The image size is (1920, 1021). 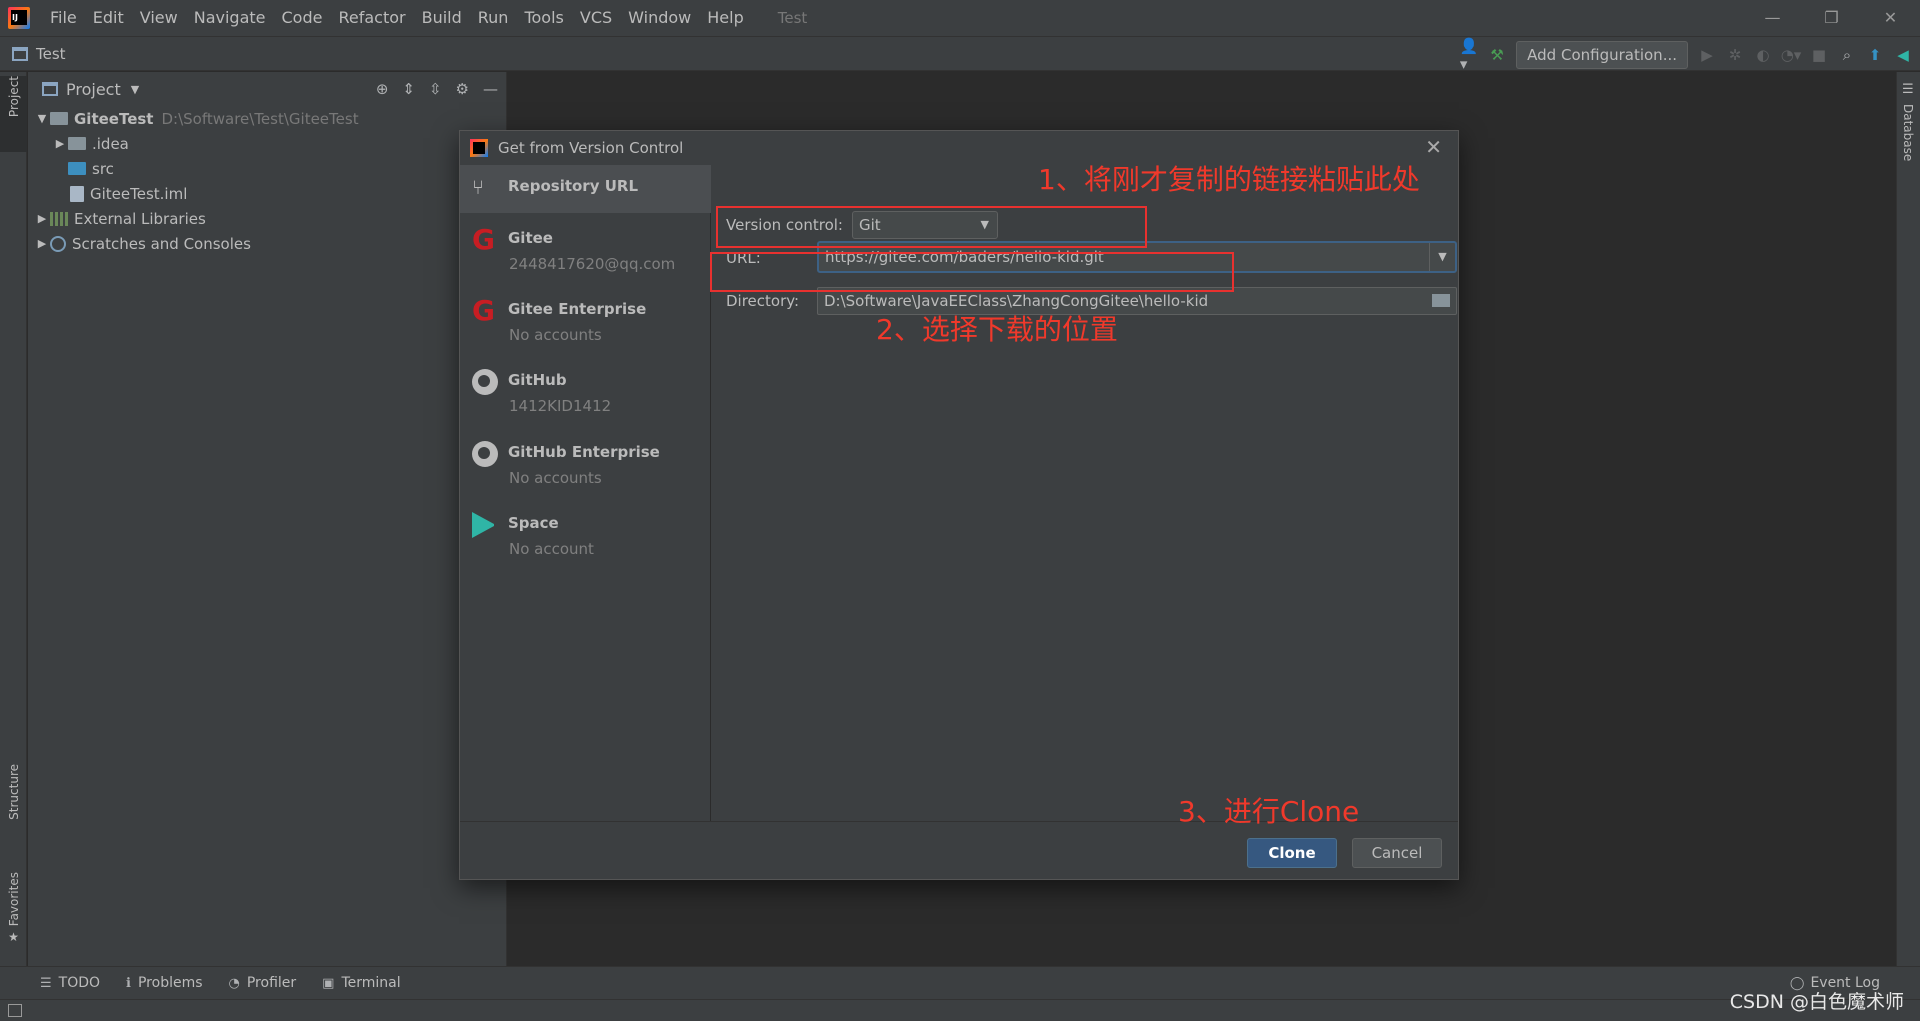 What do you see at coordinates (1229, 179) in the screenshot?
I see `annotation-step1: 1、将刚才复制的链接粘贴此处` at bounding box center [1229, 179].